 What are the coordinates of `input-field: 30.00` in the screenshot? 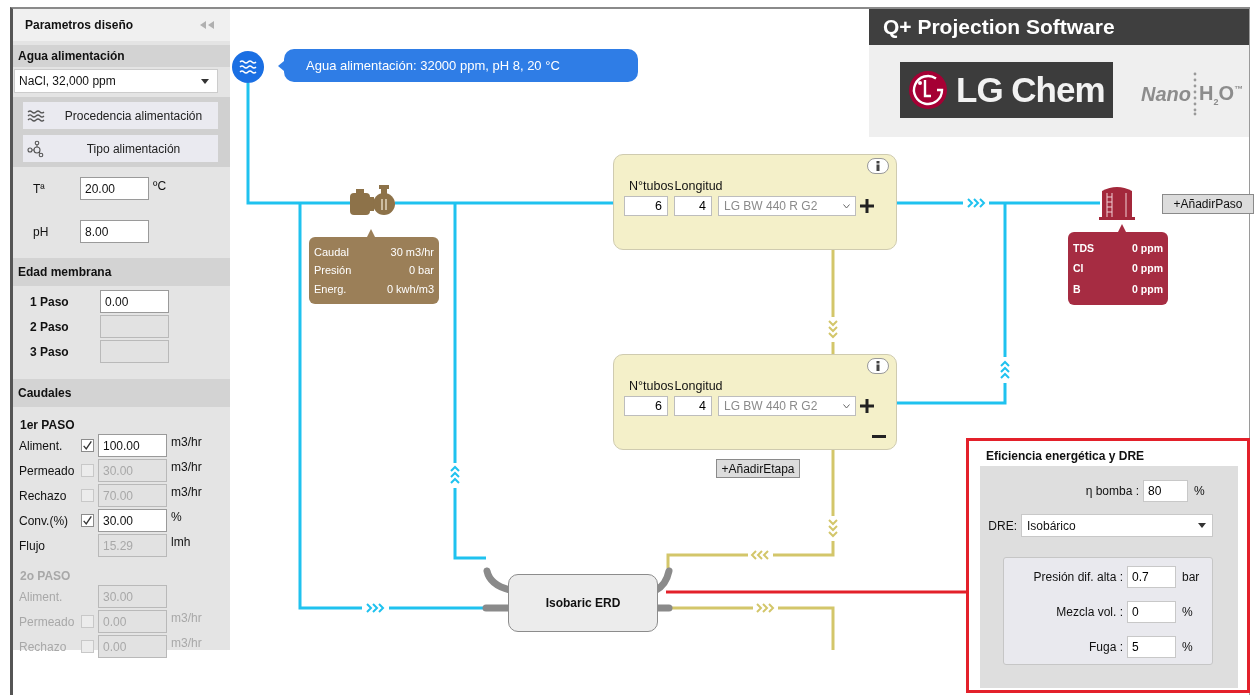 It's located at (132, 520).